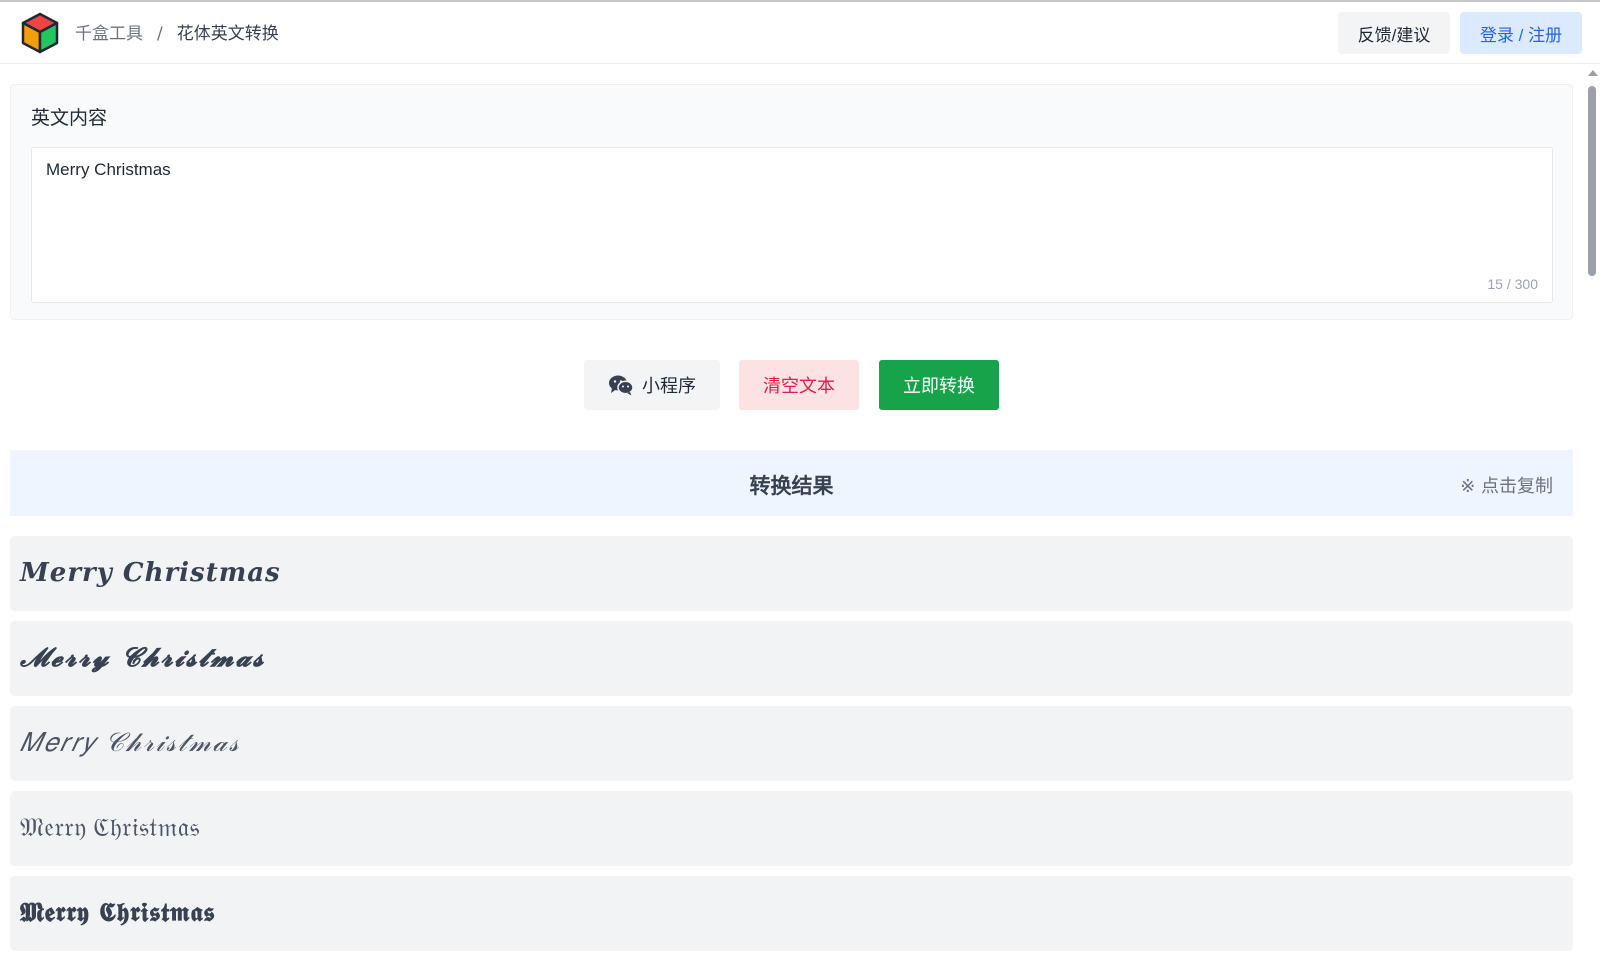  I want to click on breadcrumb: 千盒工具 / 花体英文转换, so click(177, 34).